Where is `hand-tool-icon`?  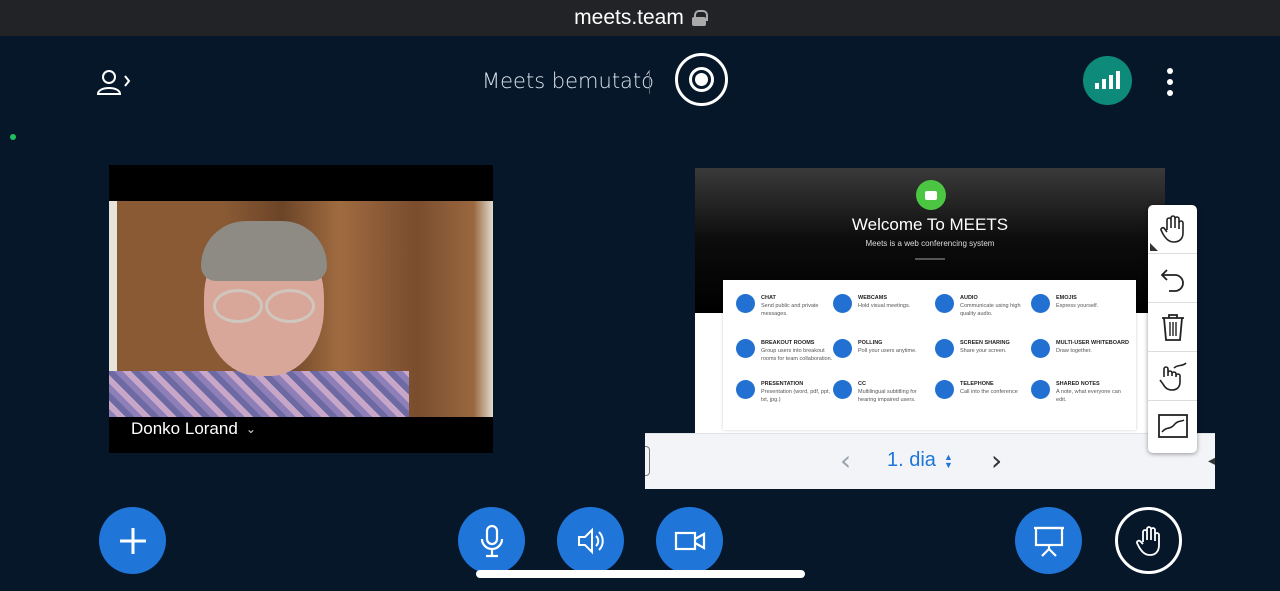
hand-tool-icon is located at coordinates (1172, 229).